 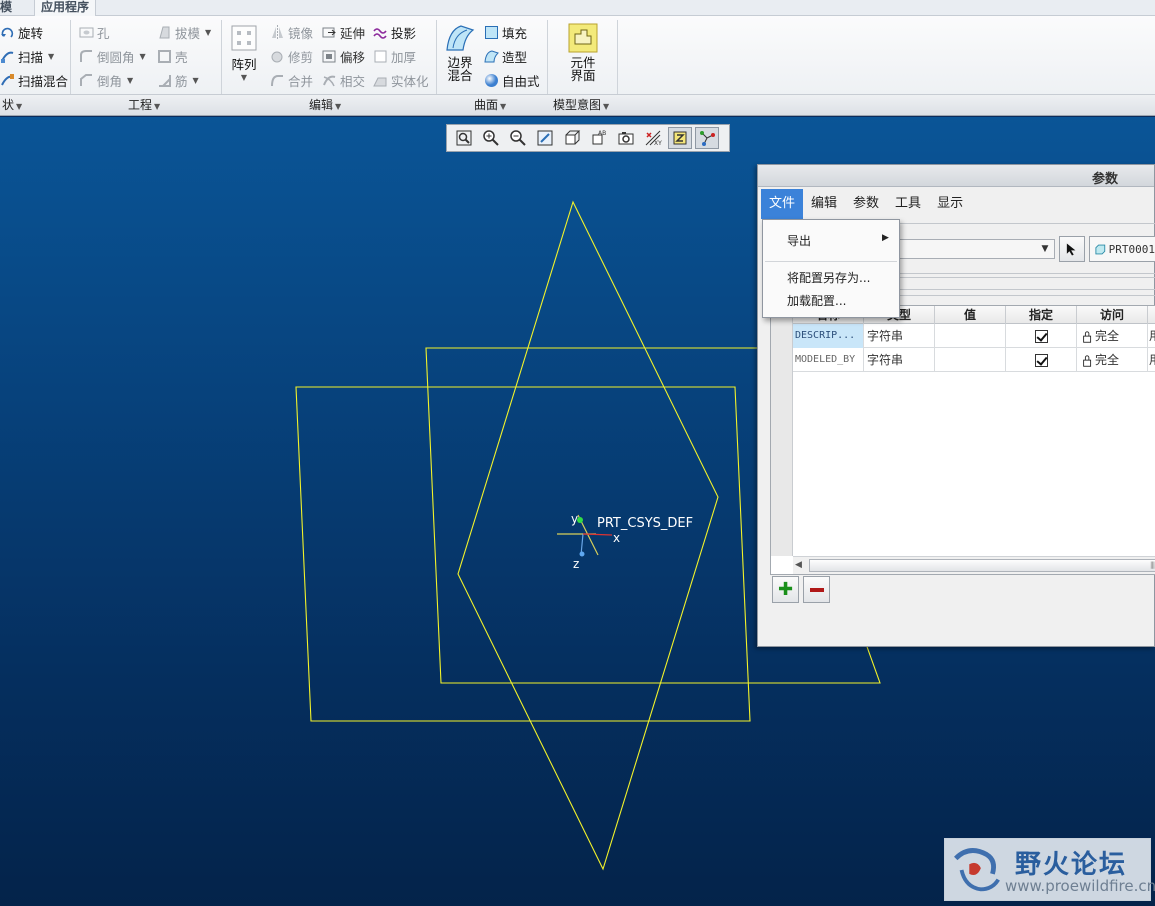 What do you see at coordinates (1072, 249) in the screenshot?
I see `select-object-button` at bounding box center [1072, 249].